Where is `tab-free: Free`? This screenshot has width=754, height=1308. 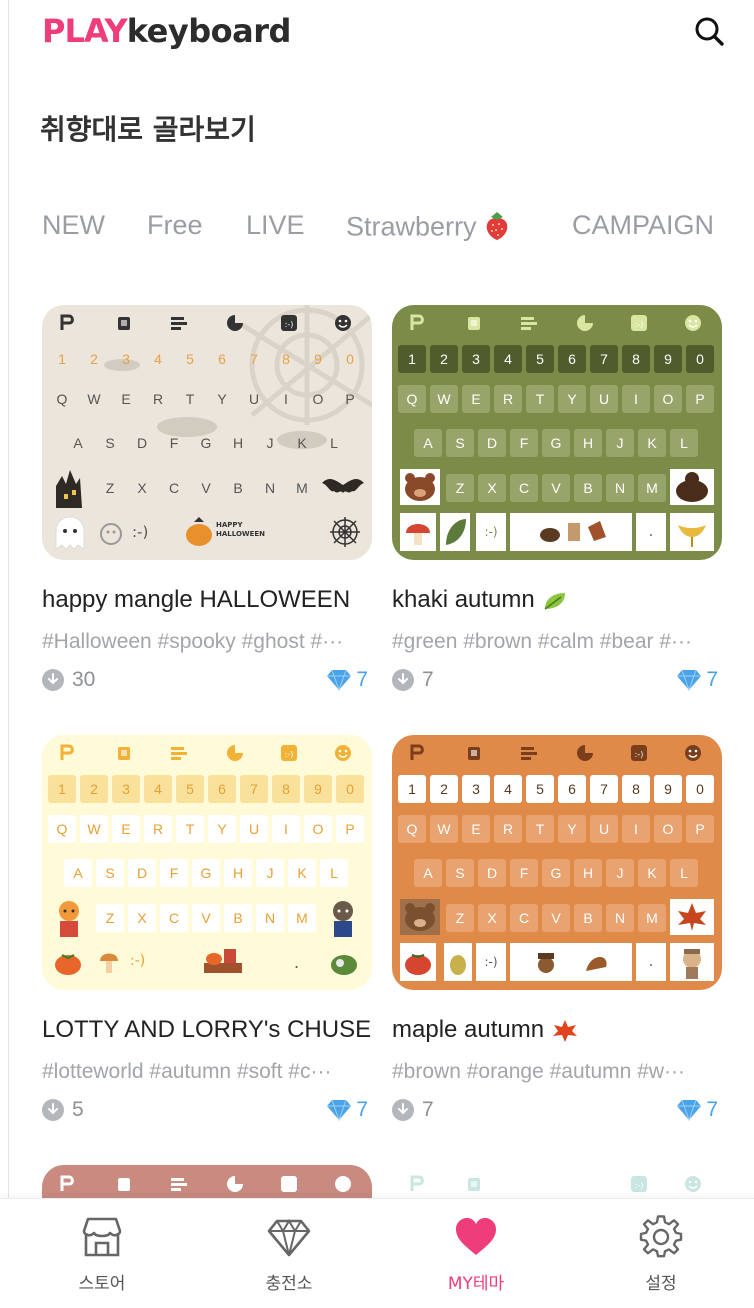
tab-free: Free is located at coordinates (175, 225).